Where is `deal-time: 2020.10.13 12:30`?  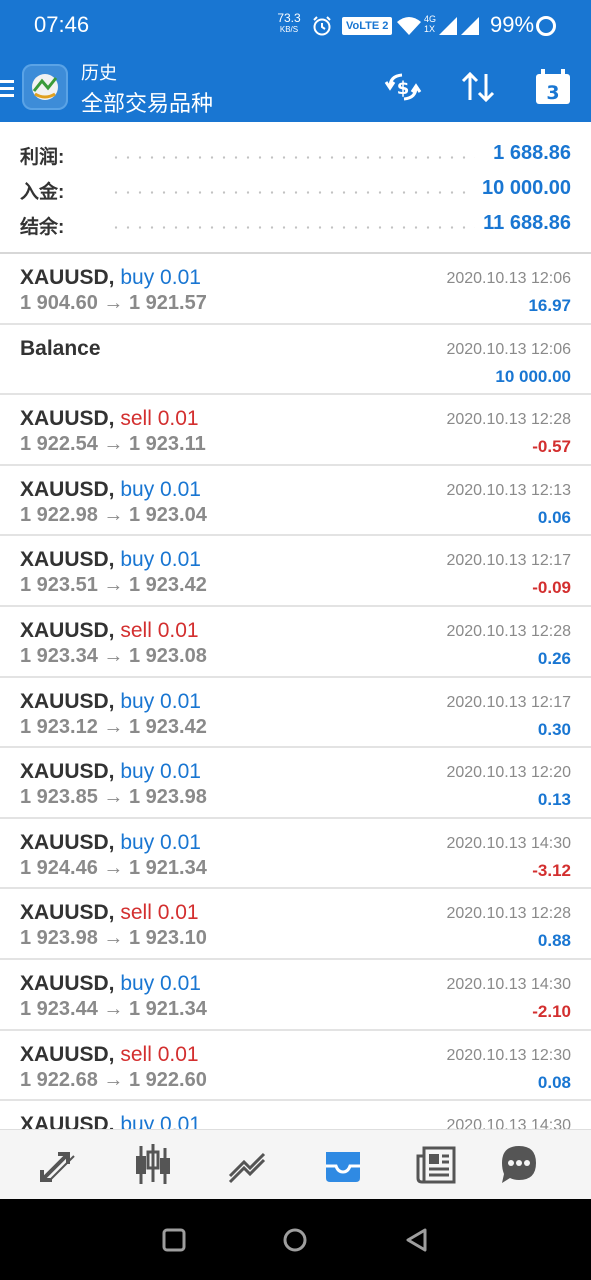 deal-time: 2020.10.13 12:30 is located at coordinates (508, 1055).